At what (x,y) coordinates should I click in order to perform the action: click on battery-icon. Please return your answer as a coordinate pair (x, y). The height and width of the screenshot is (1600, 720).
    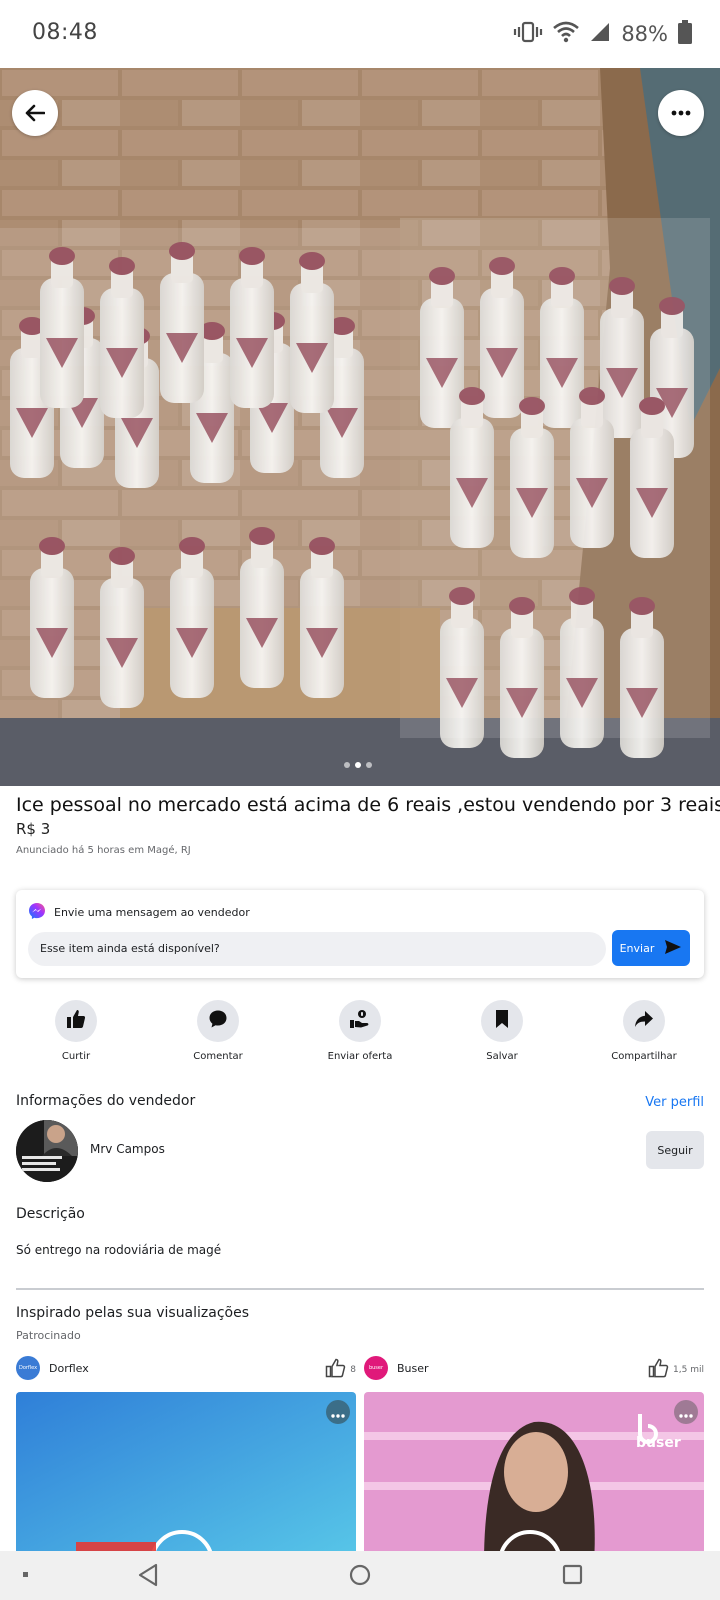
    Looking at the image, I should click on (685, 34).